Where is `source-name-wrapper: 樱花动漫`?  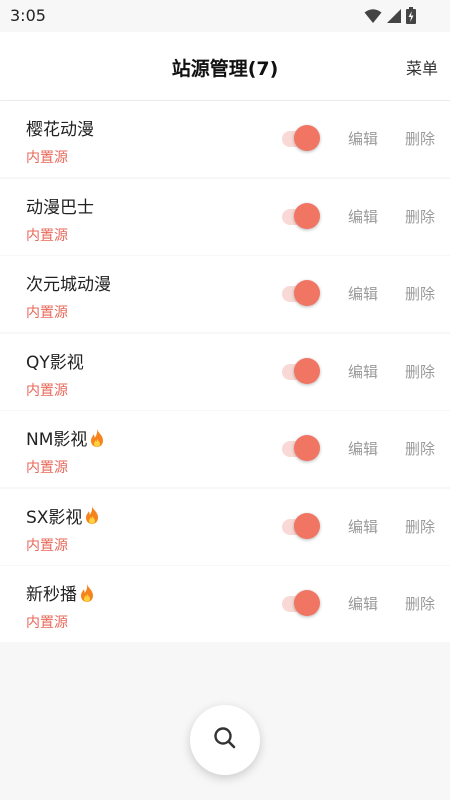 source-name-wrapper: 樱花动漫 is located at coordinates (60, 127).